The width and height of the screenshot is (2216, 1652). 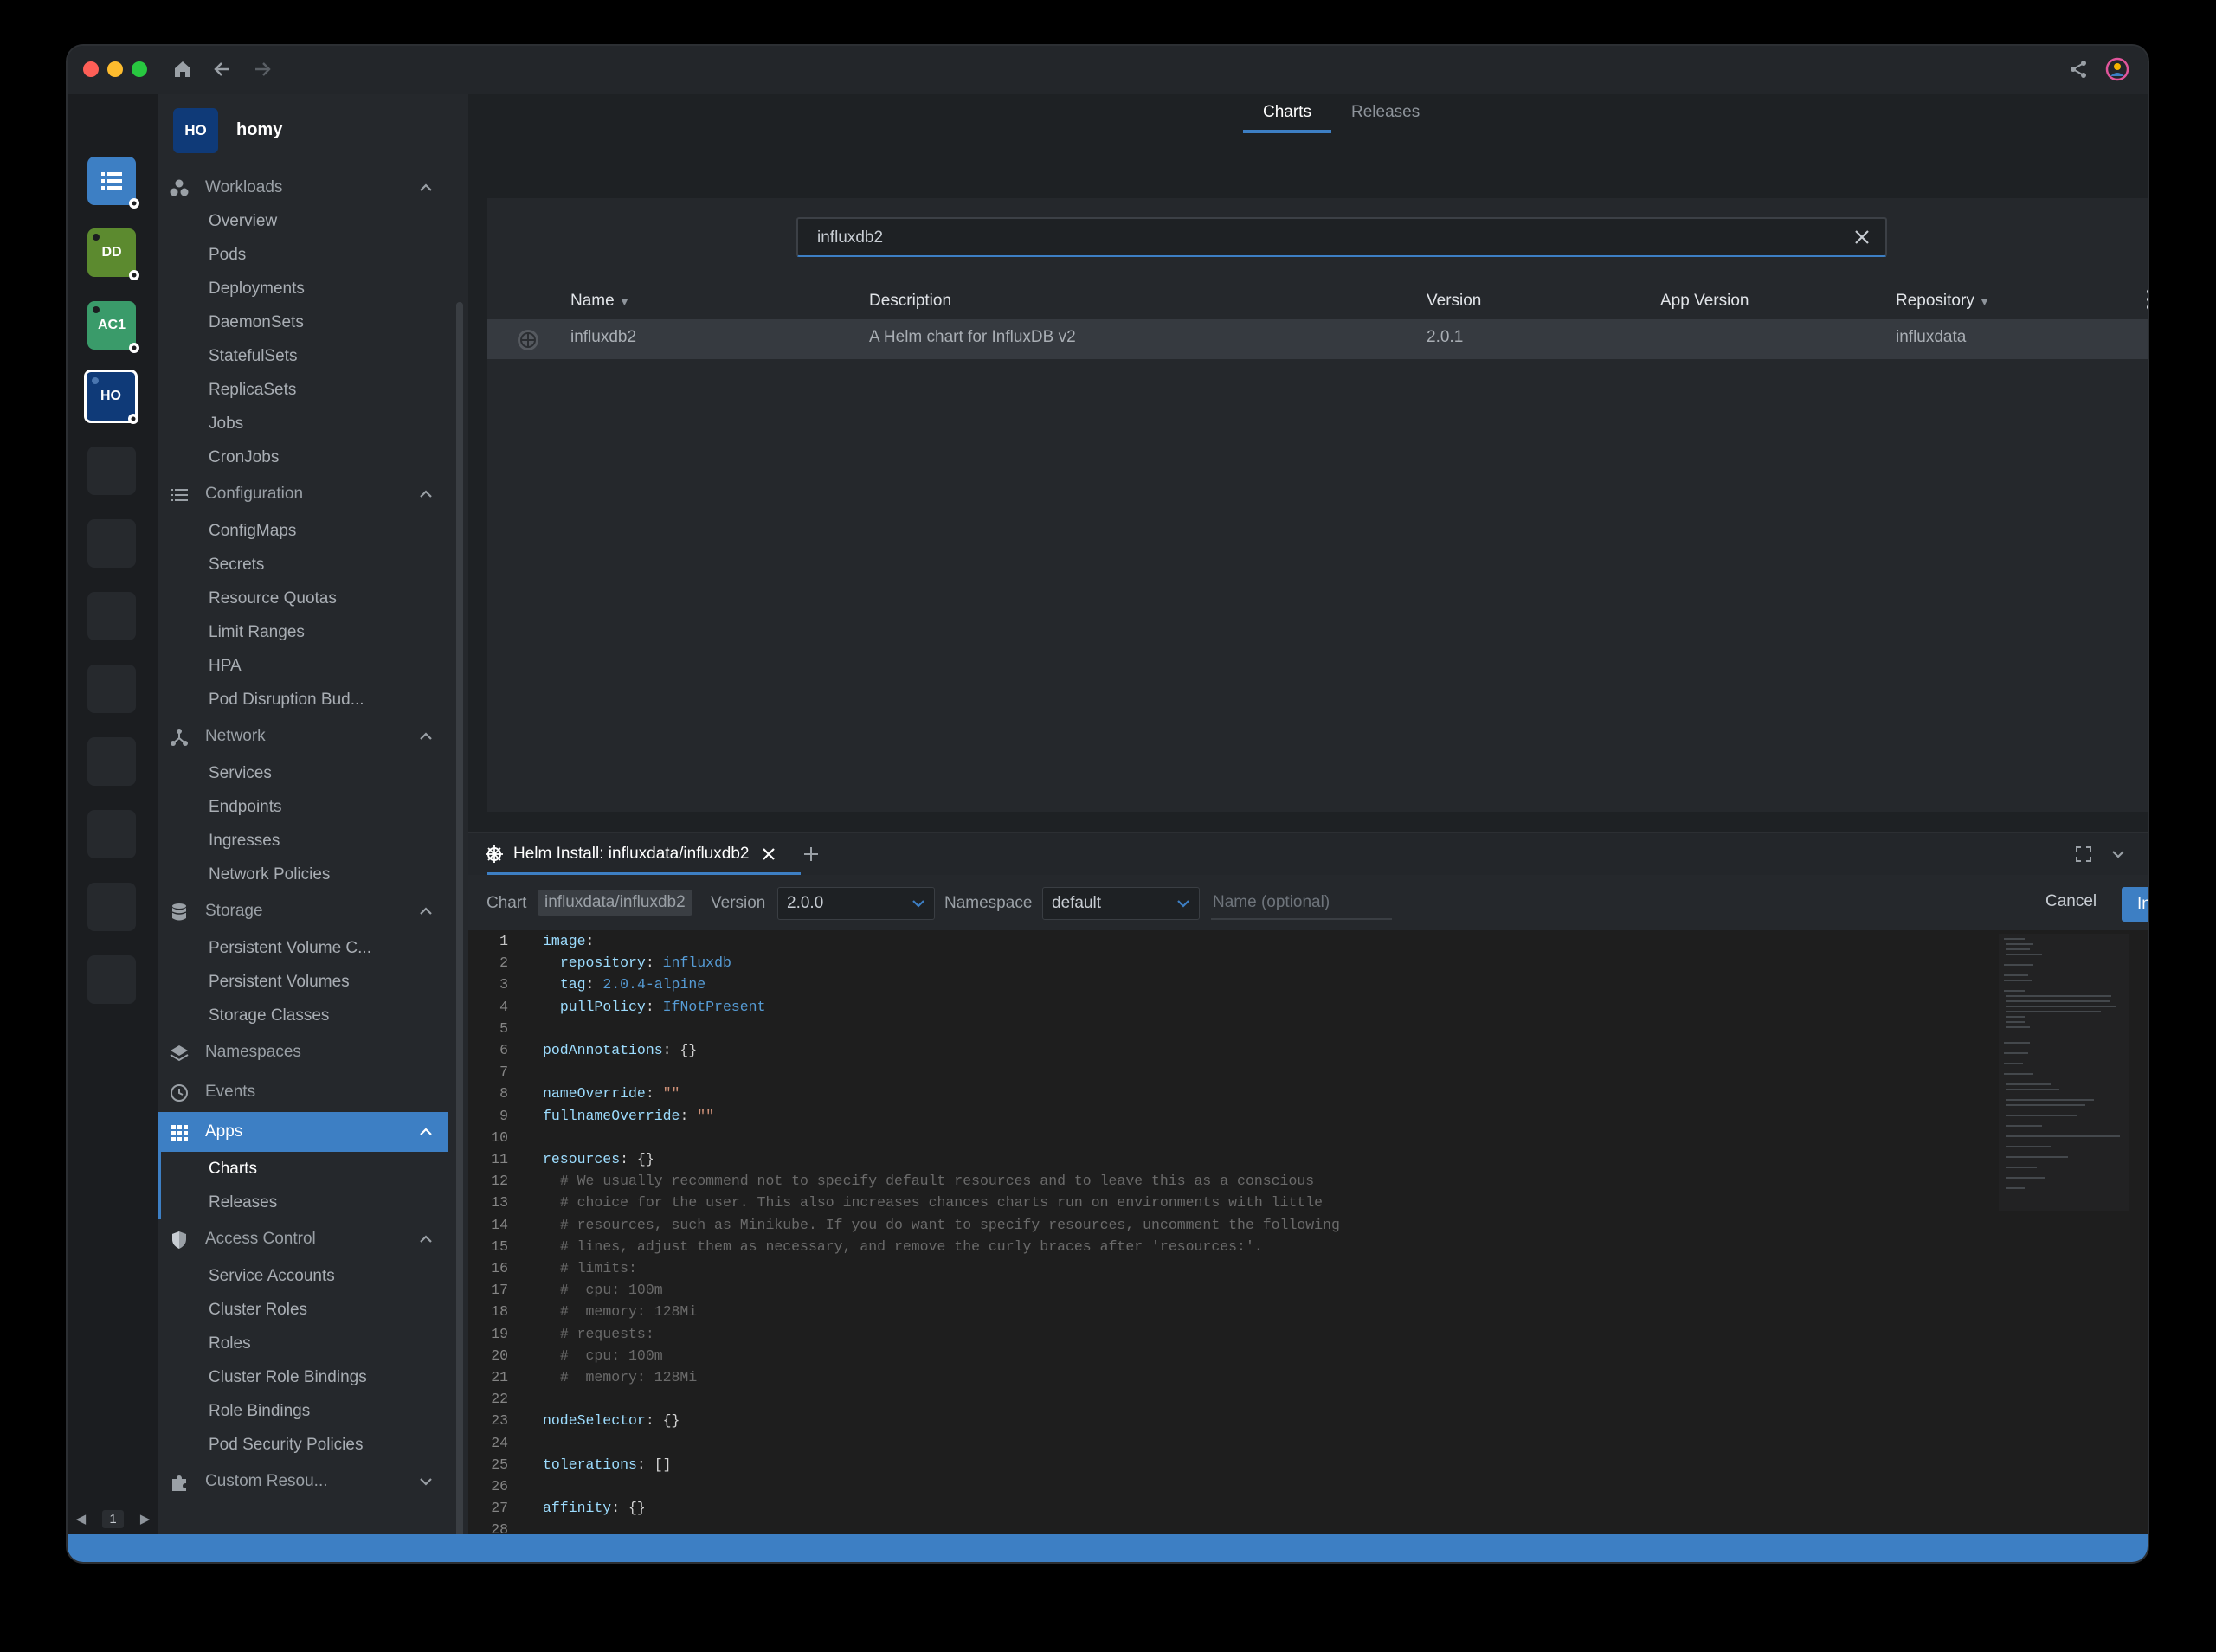 What do you see at coordinates (2078, 69) in the screenshot?
I see `share-icon` at bounding box center [2078, 69].